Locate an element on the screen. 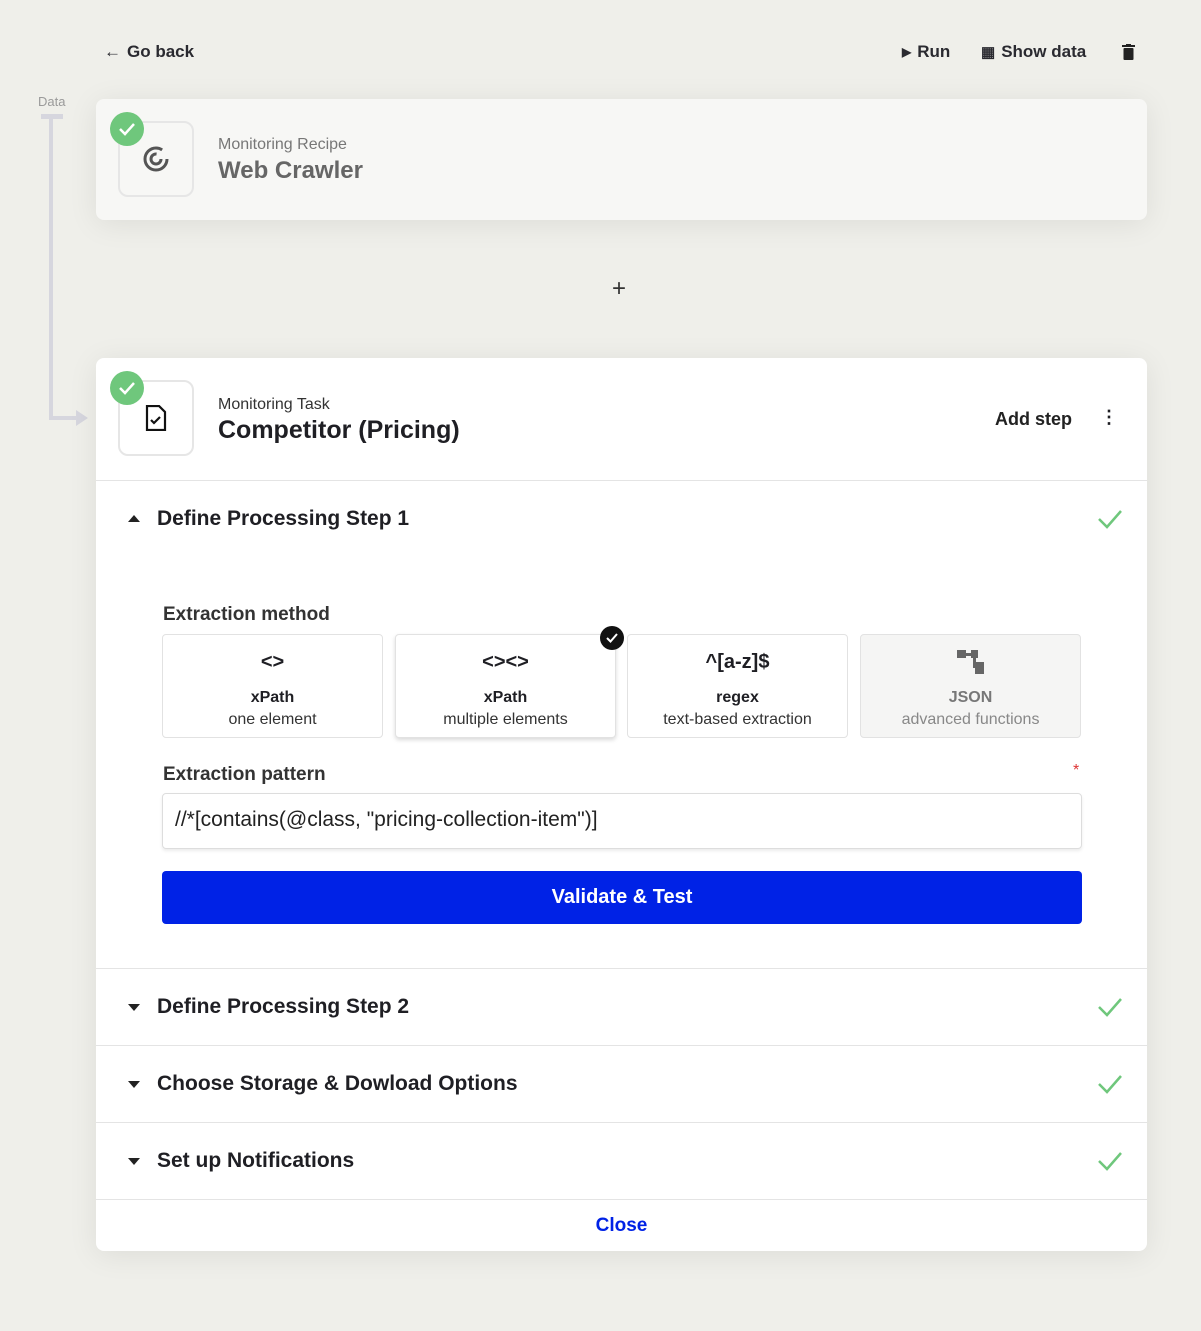 This screenshot has height=1331, width=1201. option-json: JSON advanced functions is located at coordinates (970, 686).